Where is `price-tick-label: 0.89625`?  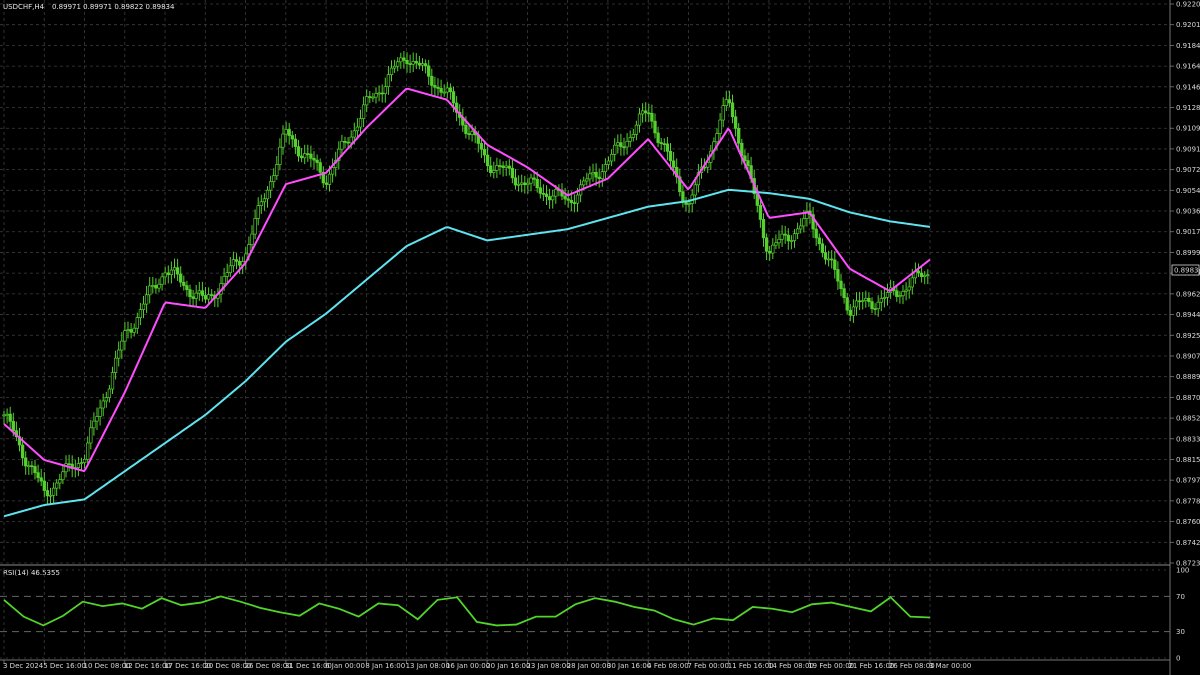 price-tick-label: 0.89625 is located at coordinates (1188, 294).